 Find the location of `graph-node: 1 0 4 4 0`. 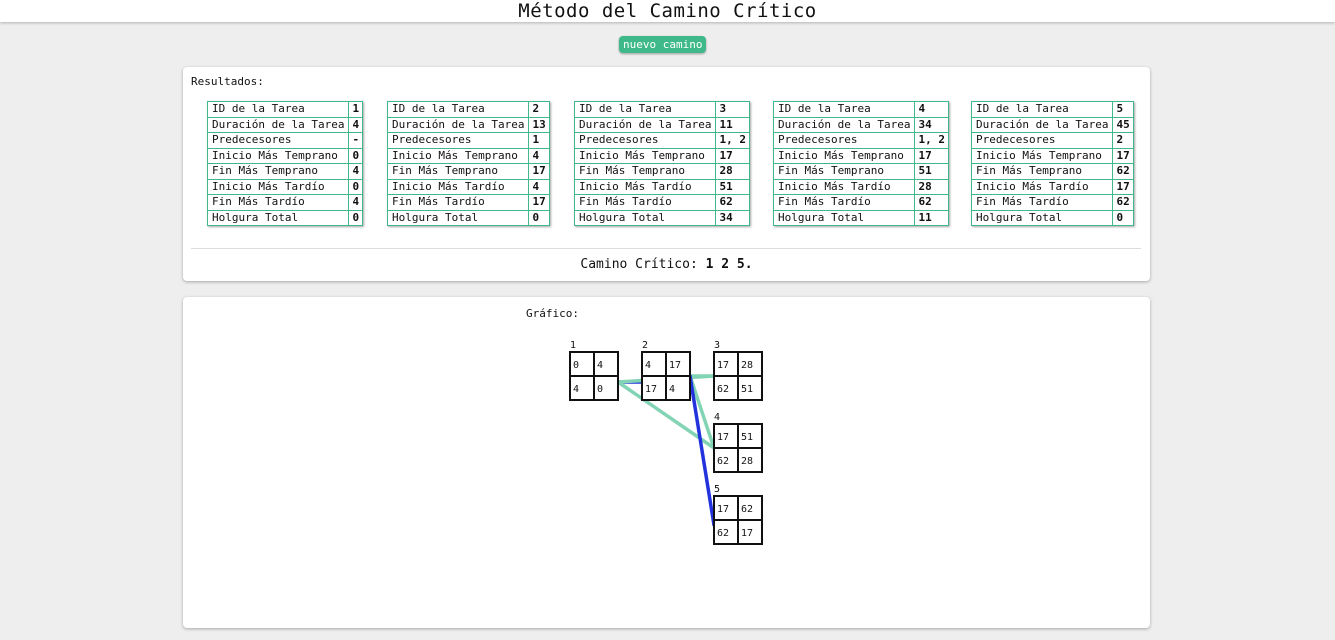

graph-node: 1 0 4 4 0 is located at coordinates (594, 370).